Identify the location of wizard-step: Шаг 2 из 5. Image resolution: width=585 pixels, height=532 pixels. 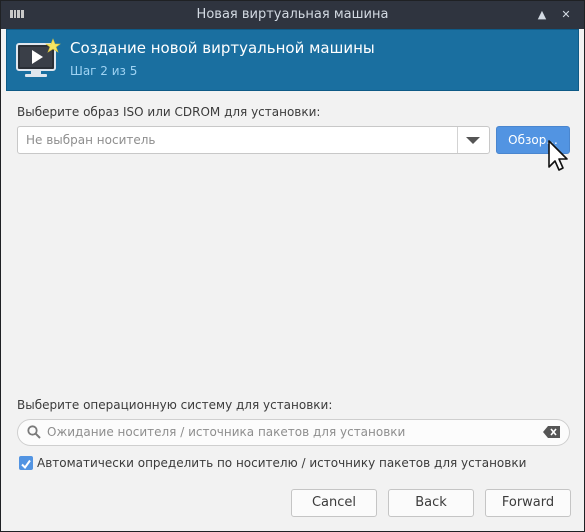
(104, 71).